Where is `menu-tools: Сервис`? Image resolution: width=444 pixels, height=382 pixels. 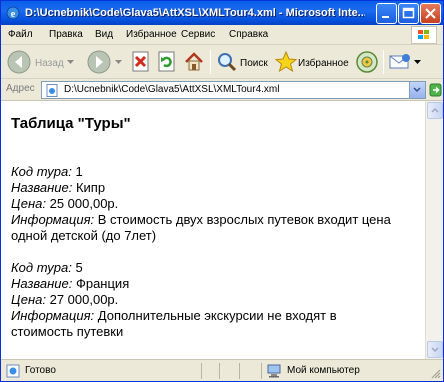
menu-tools: Сервис is located at coordinates (198, 35).